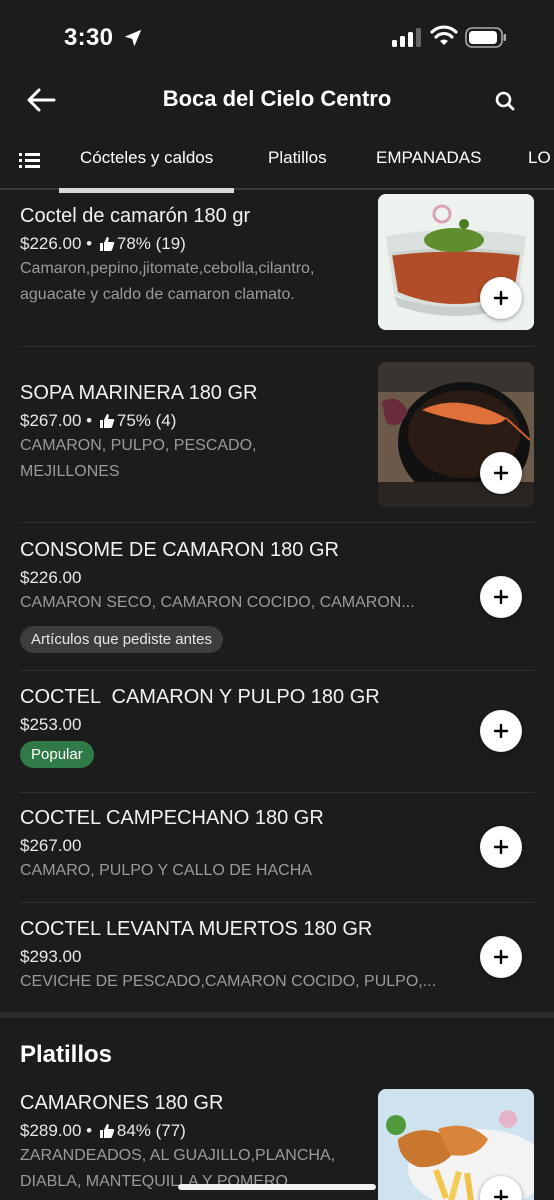  Describe the element at coordinates (172, 818) in the screenshot. I see `item-name: COCTEL CAMPECHANO 180 GR` at that location.